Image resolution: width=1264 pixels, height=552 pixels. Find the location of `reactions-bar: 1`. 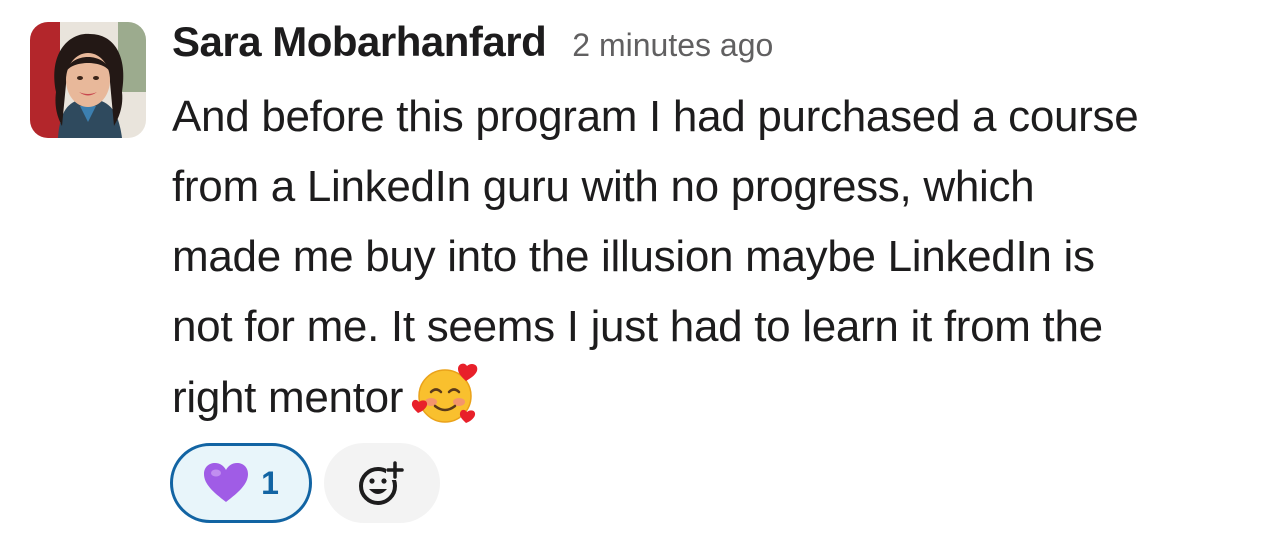

reactions-bar: 1 is located at coordinates (305, 483).